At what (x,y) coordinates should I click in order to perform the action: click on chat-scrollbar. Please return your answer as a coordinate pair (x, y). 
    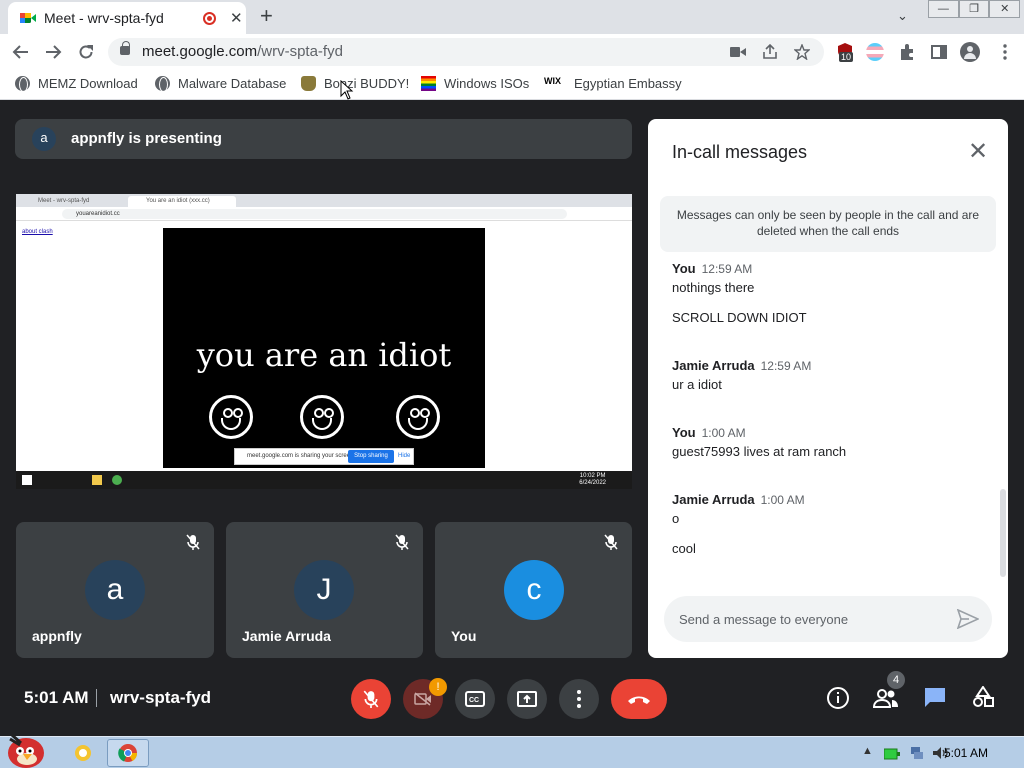
    Looking at the image, I should click on (1003, 533).